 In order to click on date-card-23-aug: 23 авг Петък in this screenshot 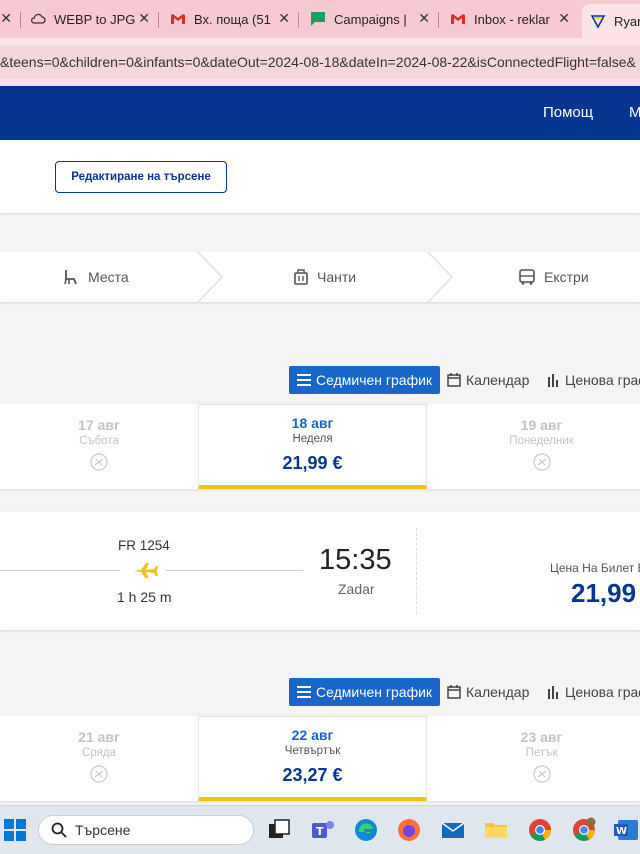, I will do `click(533, 758)`.